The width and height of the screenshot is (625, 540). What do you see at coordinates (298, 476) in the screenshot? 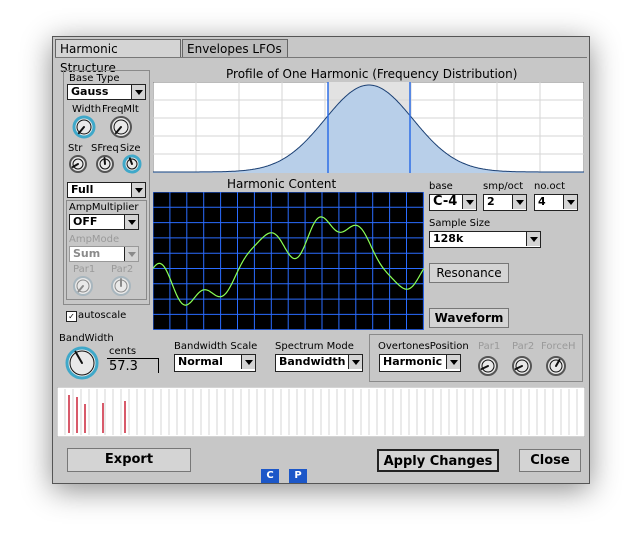
I see `paste-button: P` at bounding box center [298, 476].